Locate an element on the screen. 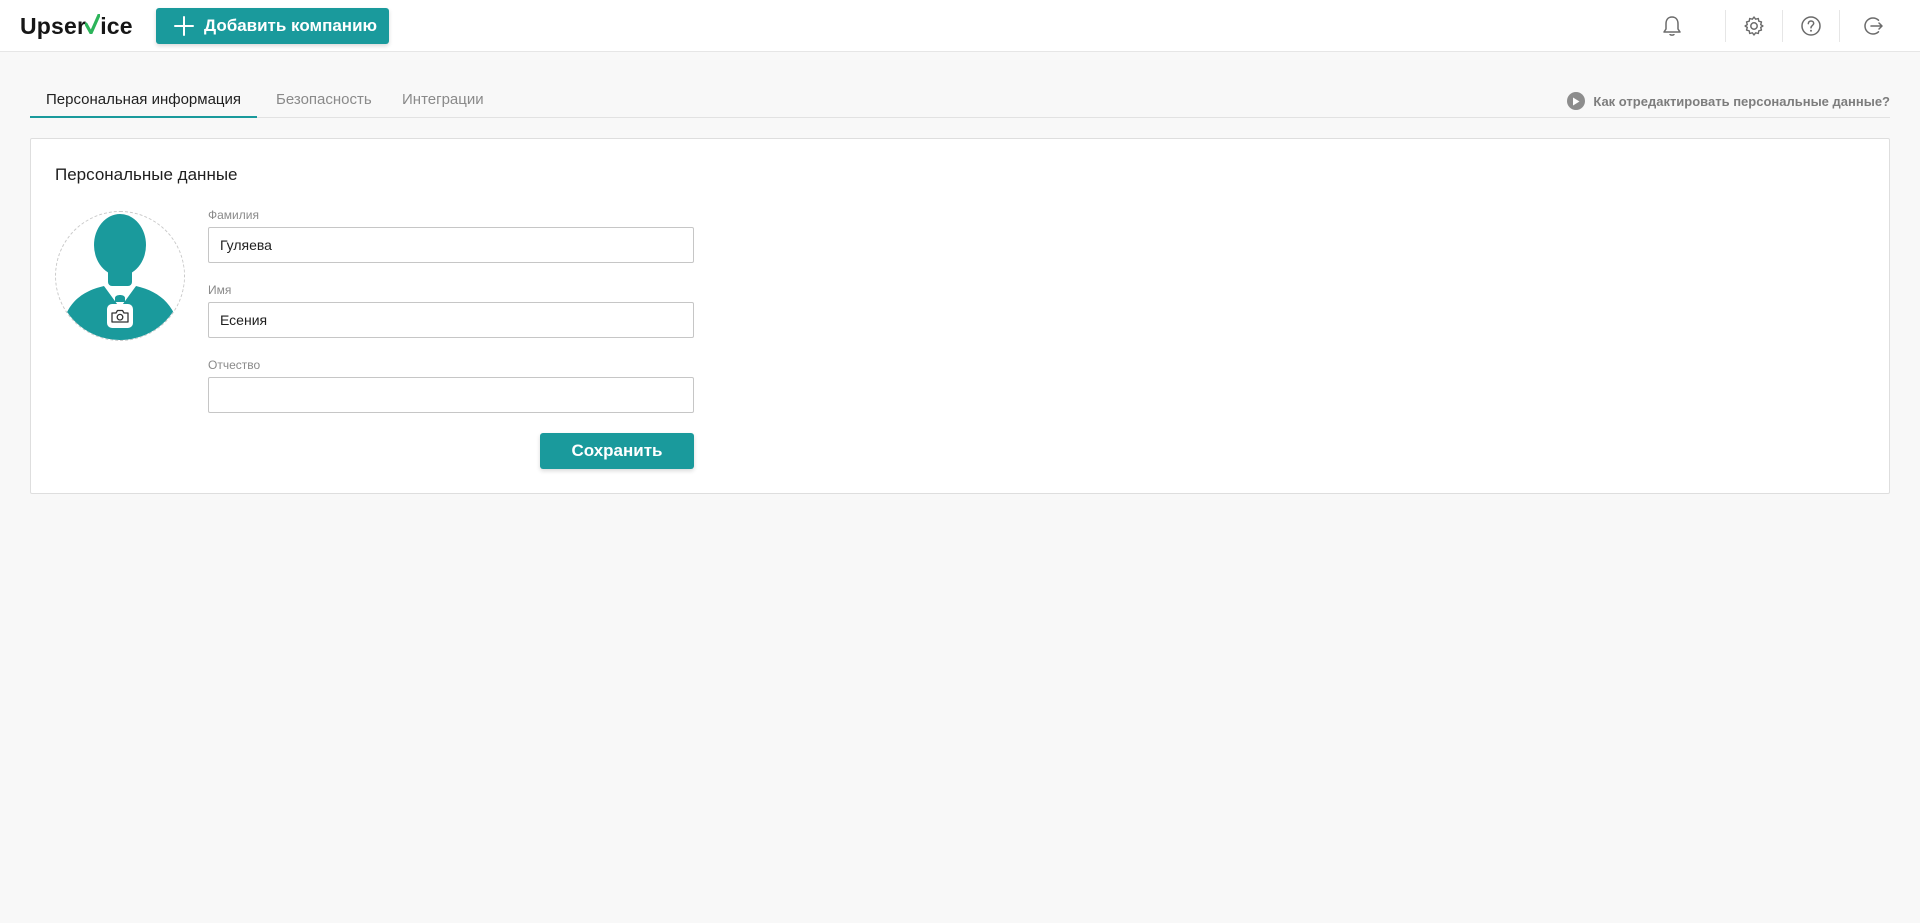 The image size is (1920, 923). tab-security: Безопасность is located at coordinates (324, 103).